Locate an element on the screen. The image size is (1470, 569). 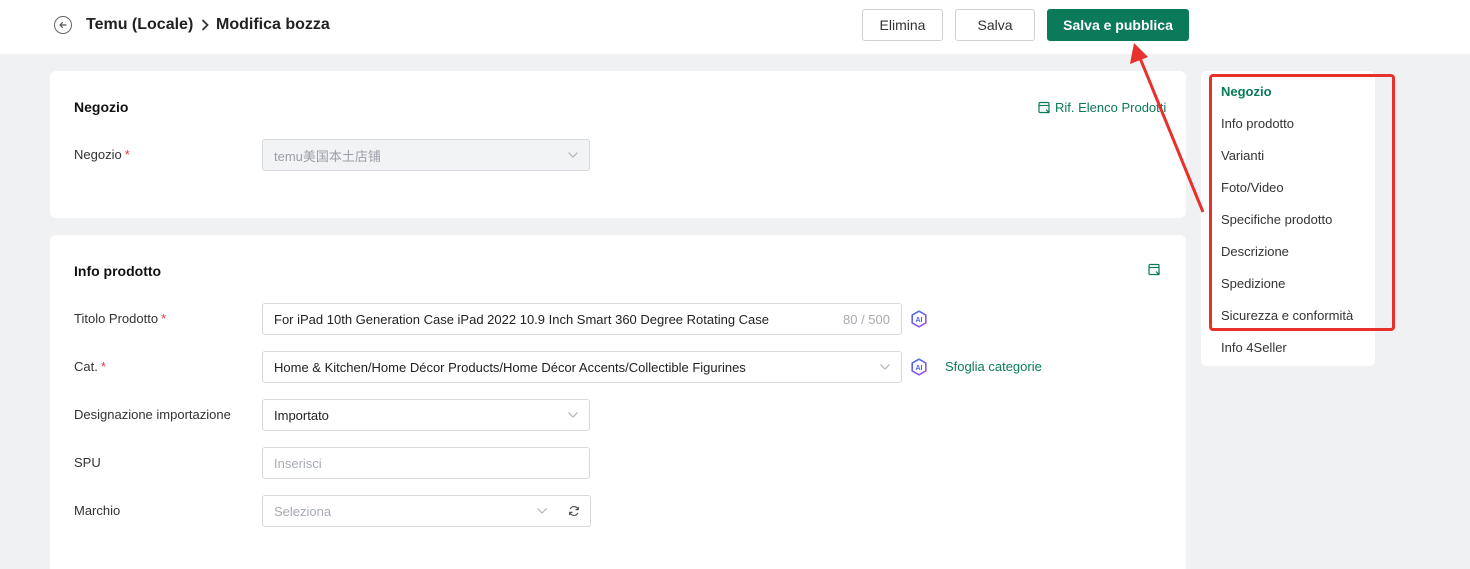
page-title: Modifica bozza is located at coordinates (273, 24).